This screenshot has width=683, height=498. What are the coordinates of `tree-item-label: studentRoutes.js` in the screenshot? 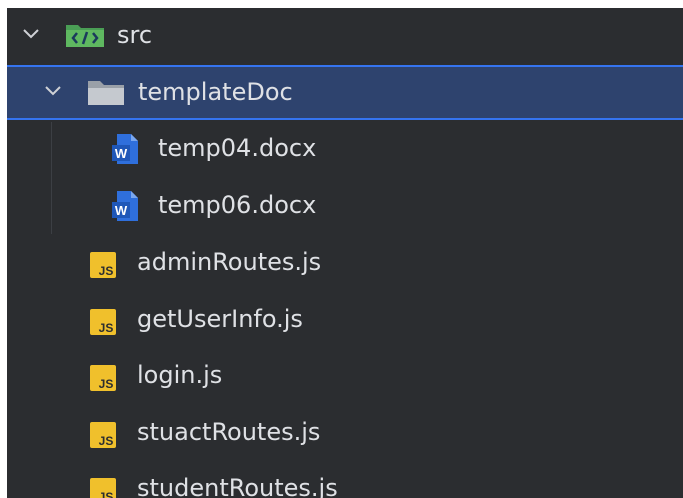 It's located at (237, 486).